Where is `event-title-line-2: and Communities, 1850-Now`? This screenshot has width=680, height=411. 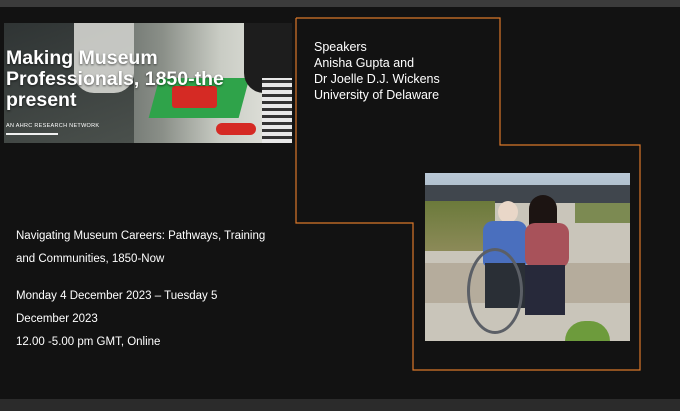
event-title-line-2: and Communities, 1850-Now is located at coordinates (90, 259).